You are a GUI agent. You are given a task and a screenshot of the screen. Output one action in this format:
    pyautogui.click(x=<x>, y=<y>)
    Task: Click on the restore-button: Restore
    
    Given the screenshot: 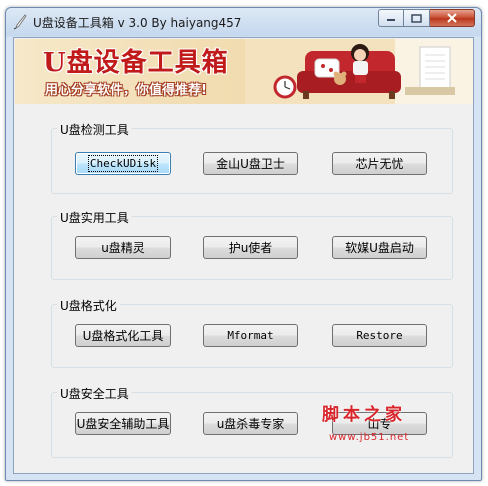 What is the action you would take?
    pyautogui.click(x=379, y=335)
    